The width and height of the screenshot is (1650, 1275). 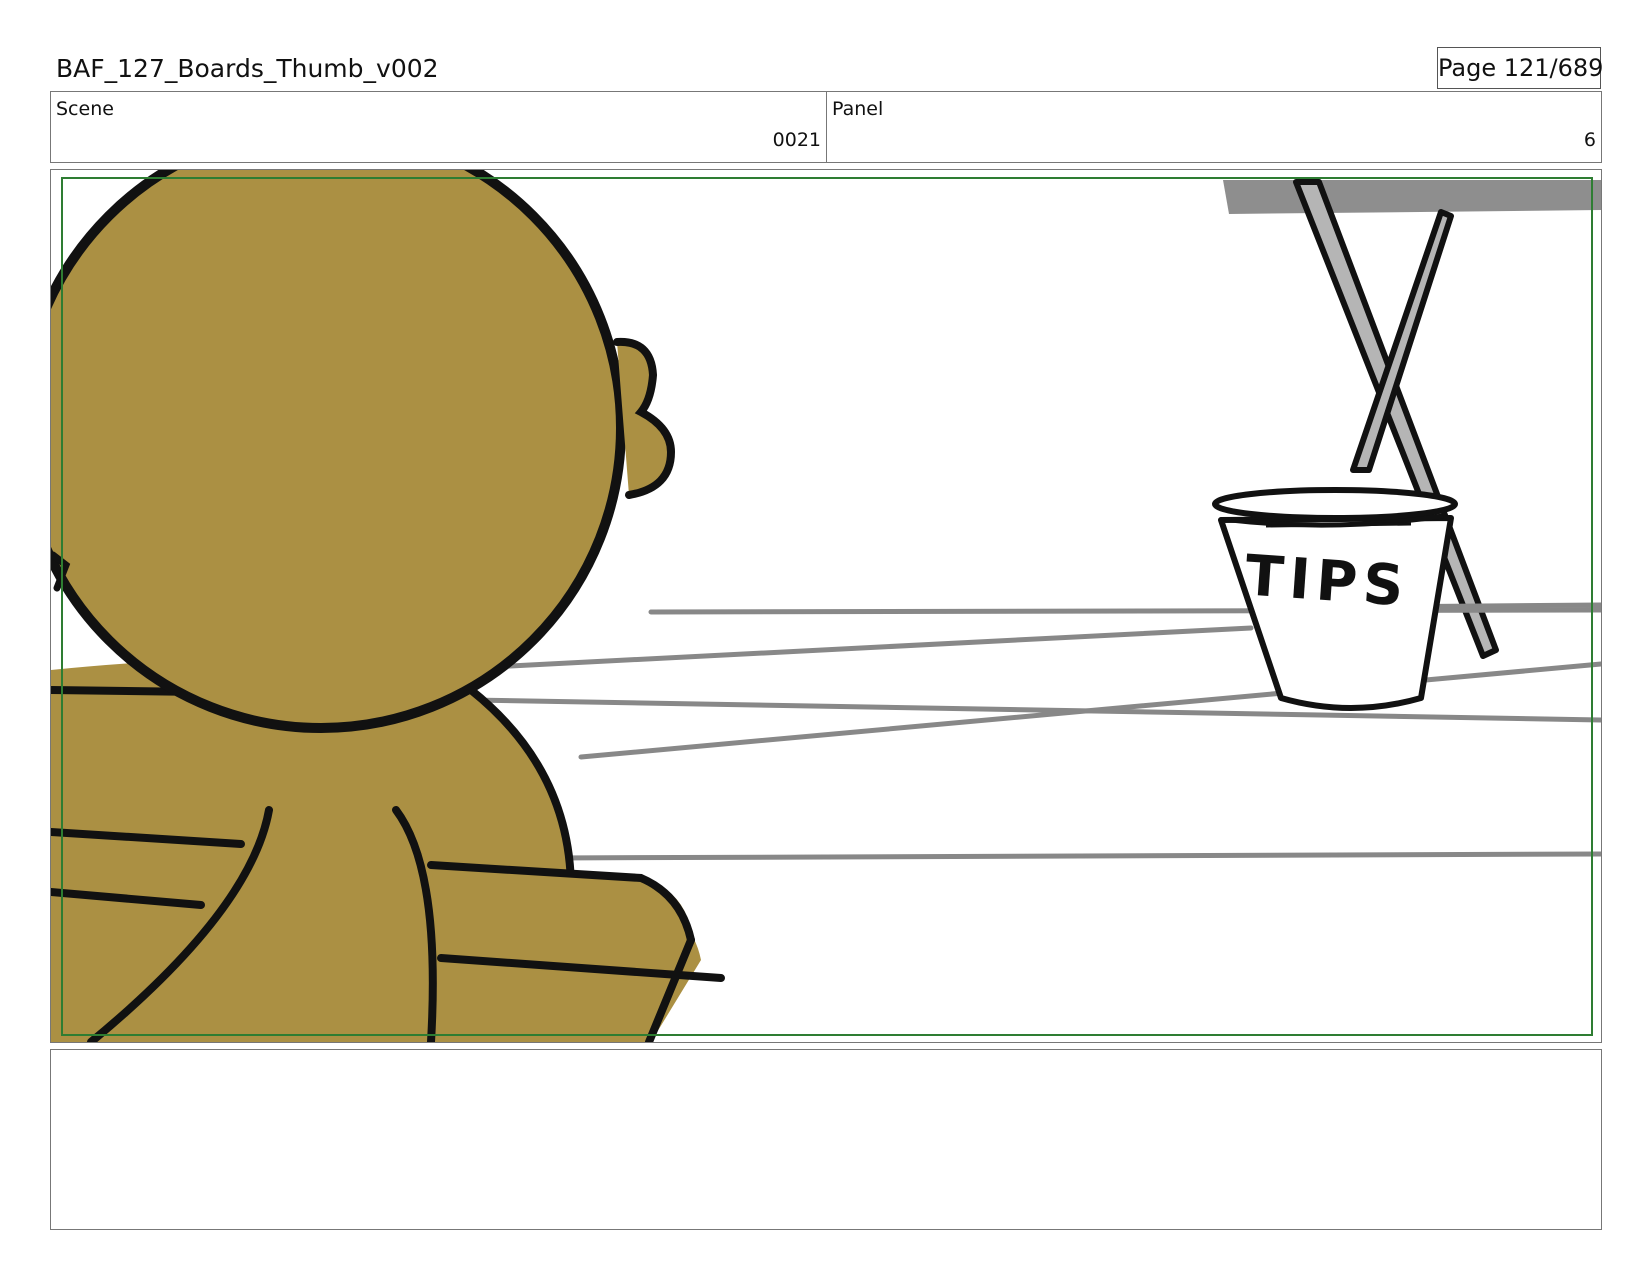 What do you see at coordinates (826, 1139) in the screenshot?
I see `notes-box` at bounding box center [826, 1139].